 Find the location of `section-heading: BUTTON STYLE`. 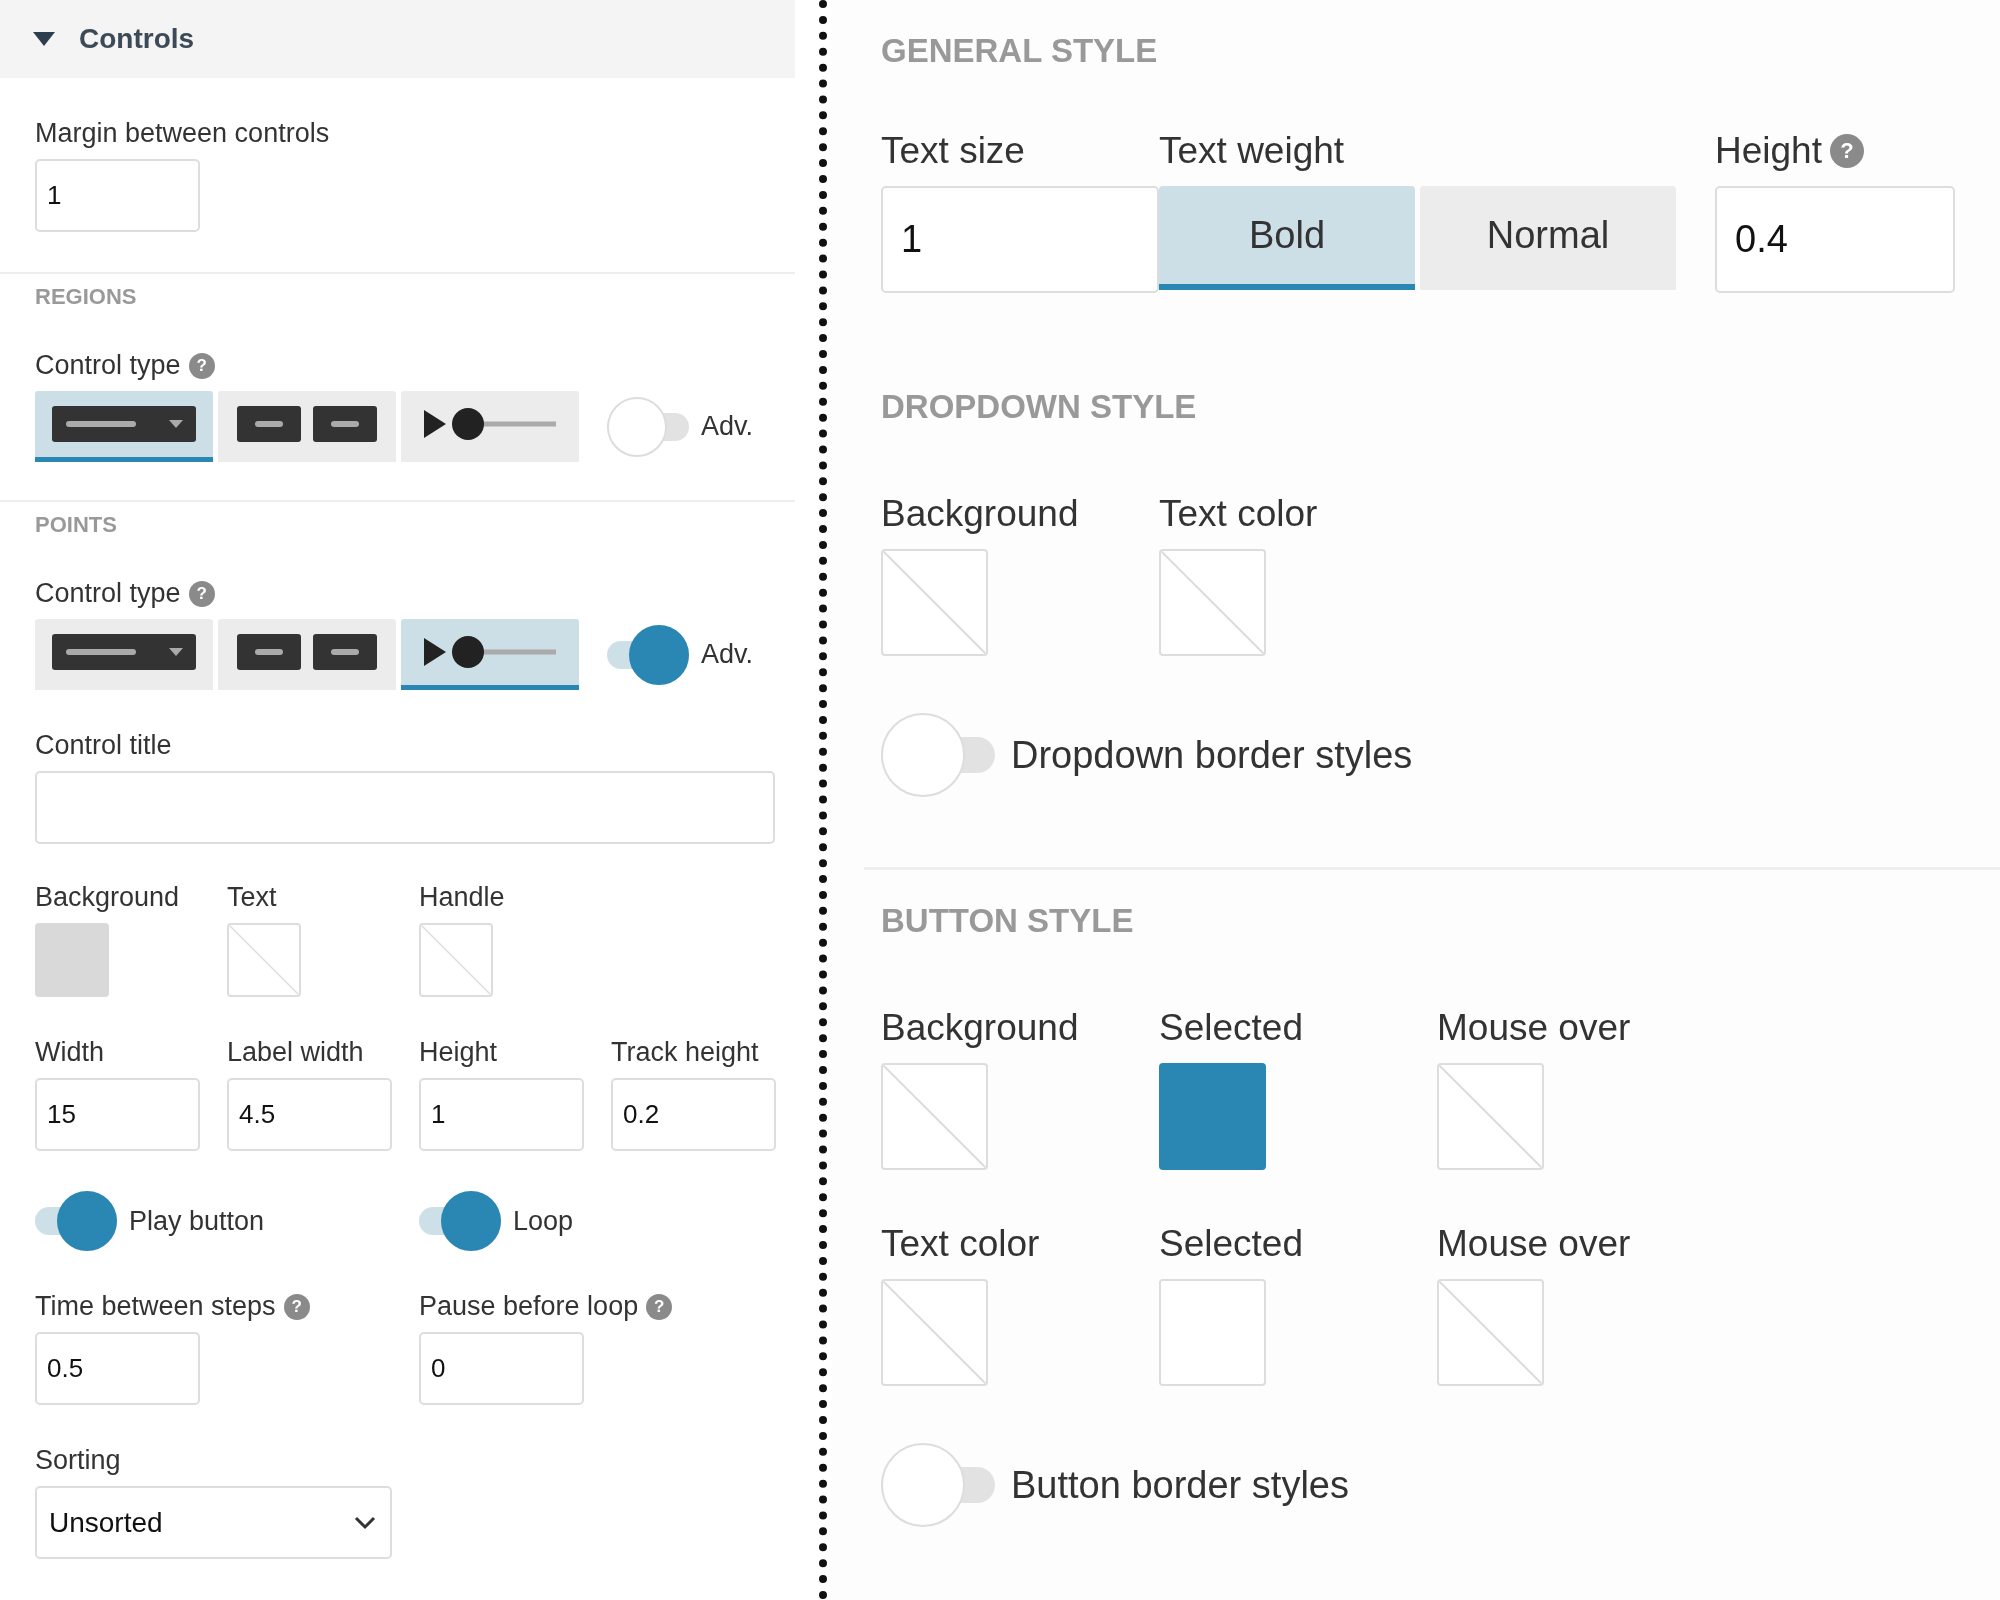

section-heading: BUTTON STYLE is located at coordinates (1008, 920).